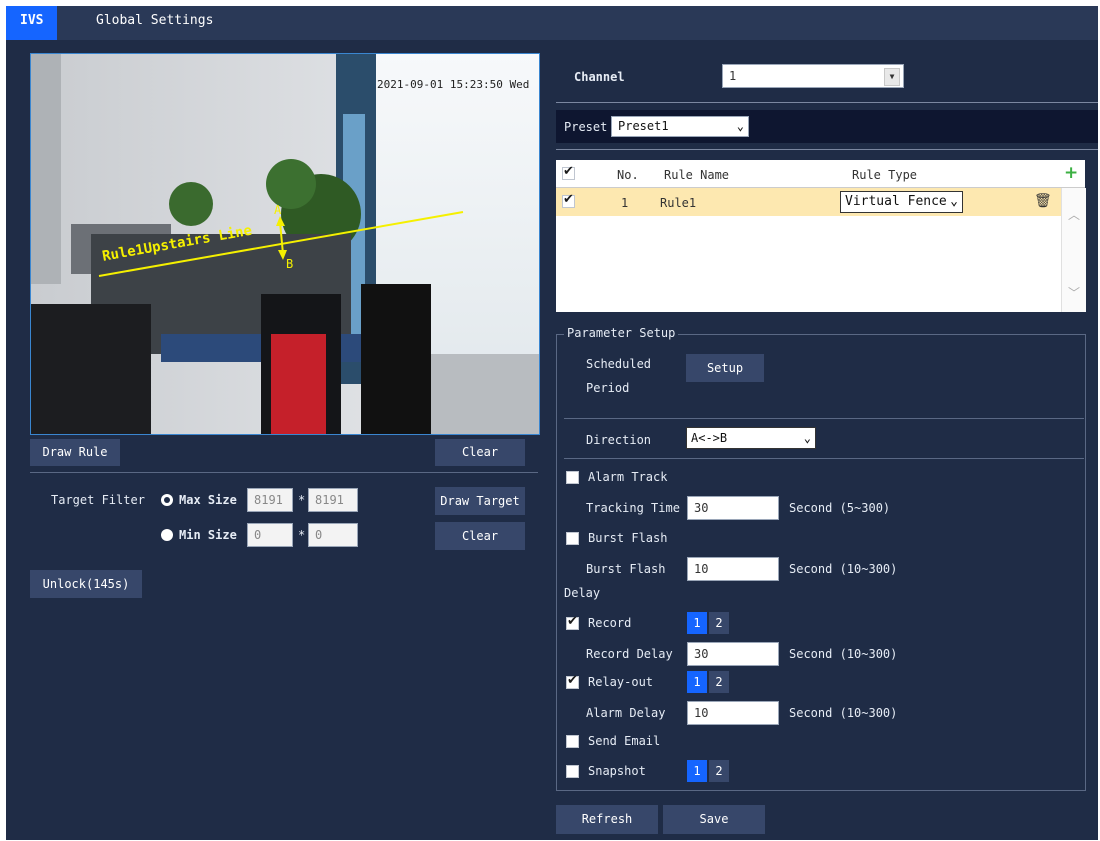  What do you see at coordinates (1074, 214) in the screenshot?
I see `scroll-up-icon: ︿` at bounding box center [1074, 214].